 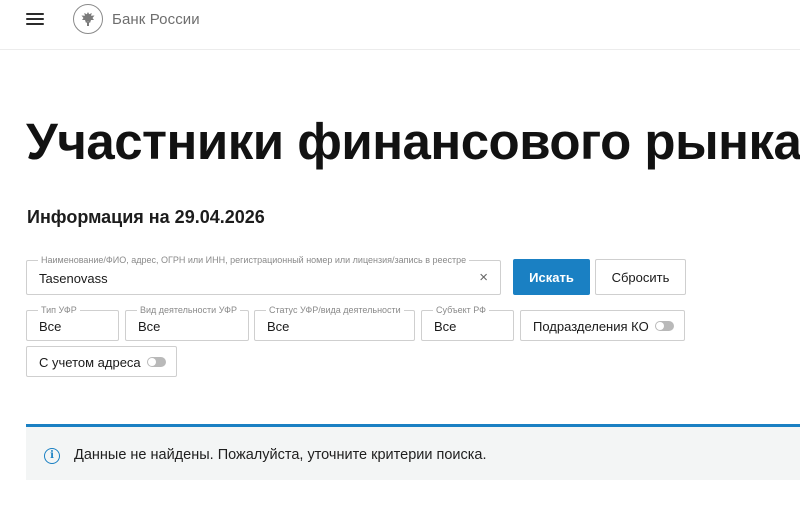 What do you see at coordinates (591, 326) in the screenshot?
I see `toggle-label: Подразделения КО` at bounding box center [591, 326].